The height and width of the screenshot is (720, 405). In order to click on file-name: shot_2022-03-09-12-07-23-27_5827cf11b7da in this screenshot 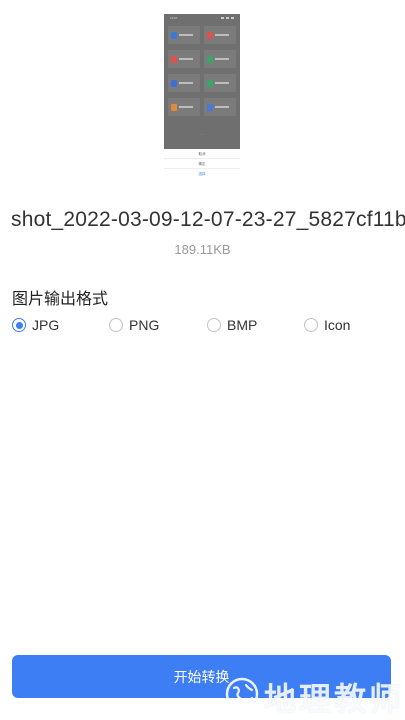, I will do `click(208, 219)`.